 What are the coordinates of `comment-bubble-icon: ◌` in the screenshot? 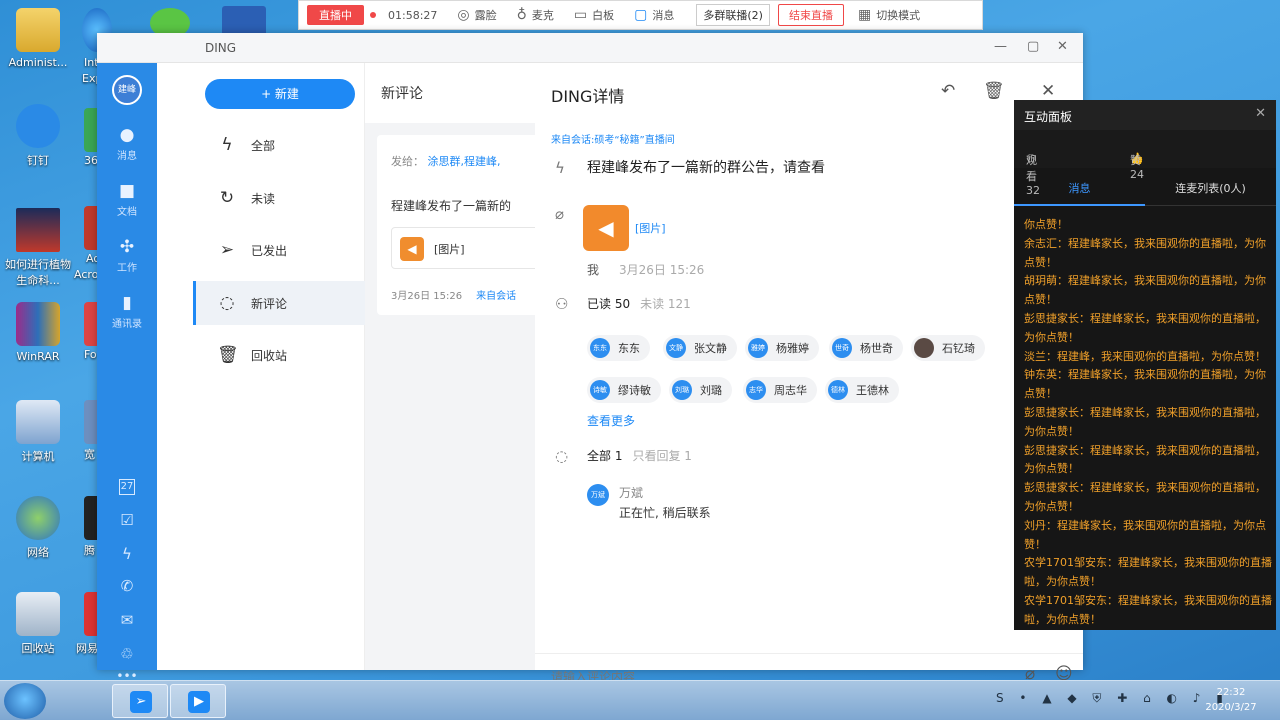 It's located at (227, 303).